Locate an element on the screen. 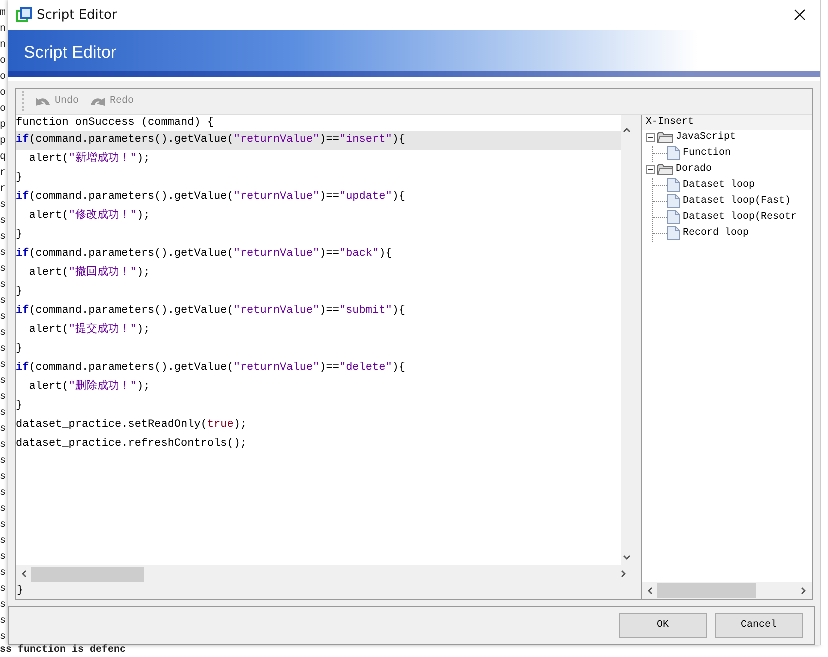 This screenshot has width=828, height=657. app-icon is located at coordinates (24, 15).